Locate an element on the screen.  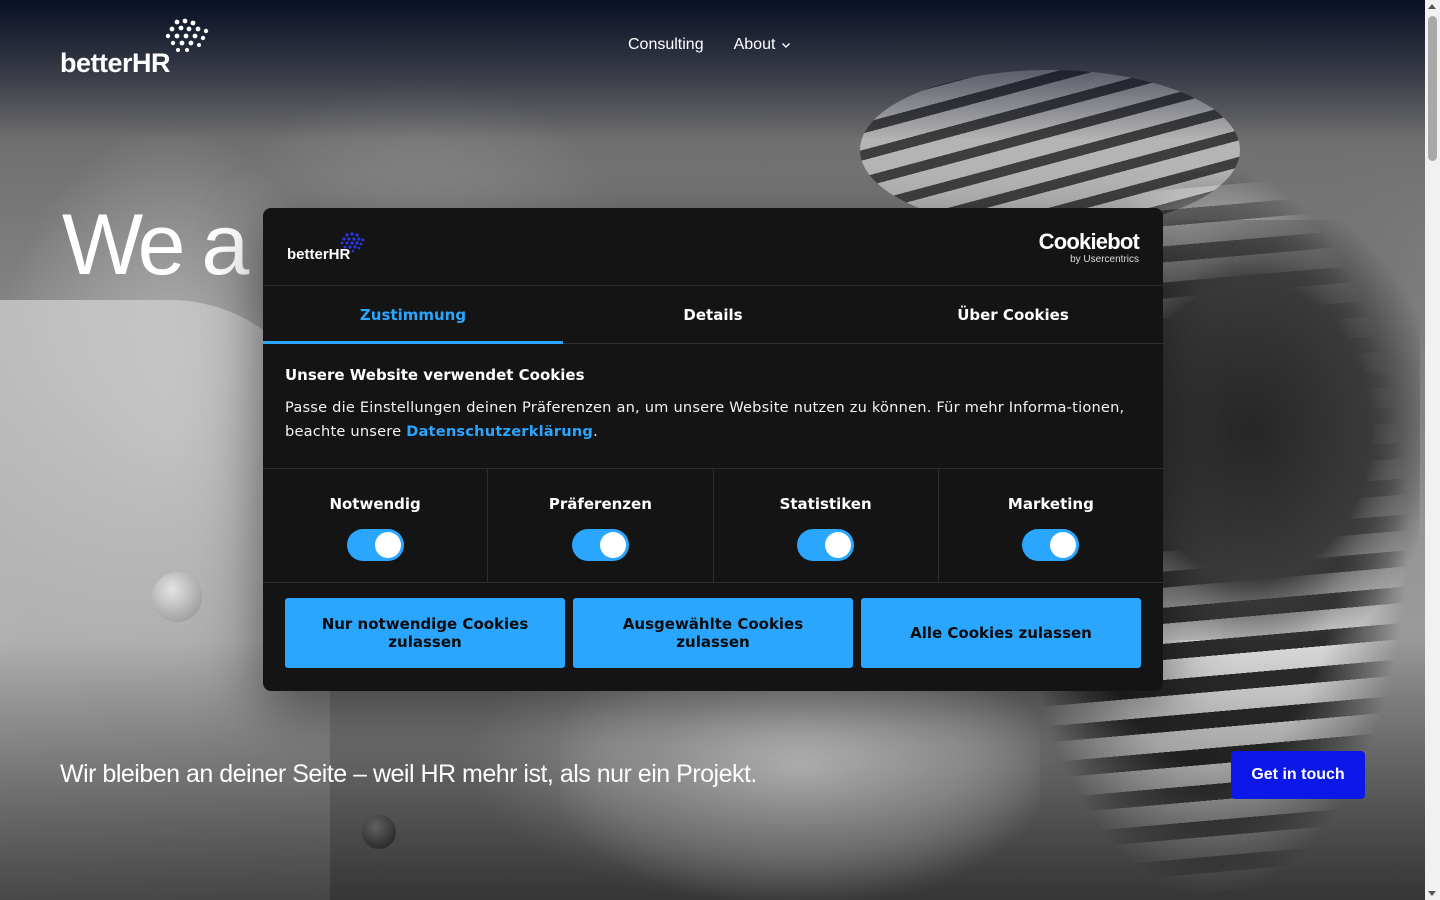
tab-label: Zustimmung is located at coordinates (413, 314).